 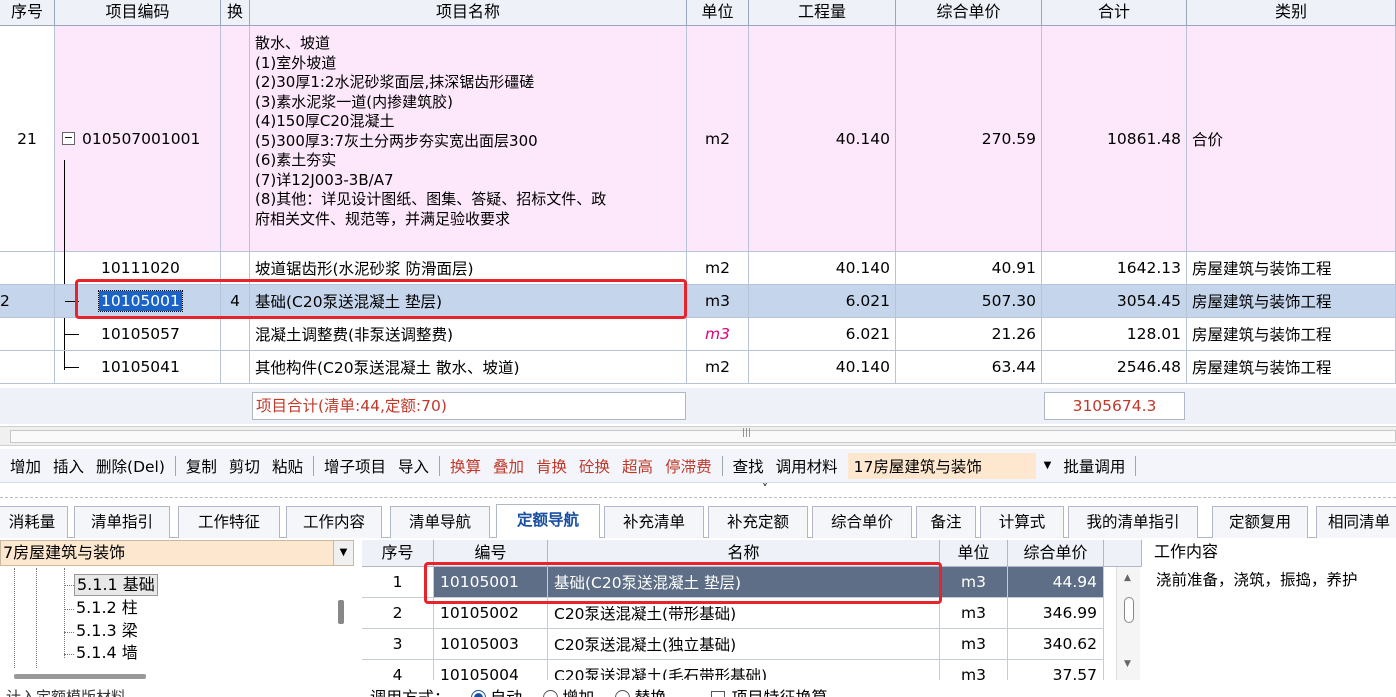 What do you see at coordinates (969, 13) in the screenshot?
I see `header-price: 综合单价` at bounding box center [969, 13].